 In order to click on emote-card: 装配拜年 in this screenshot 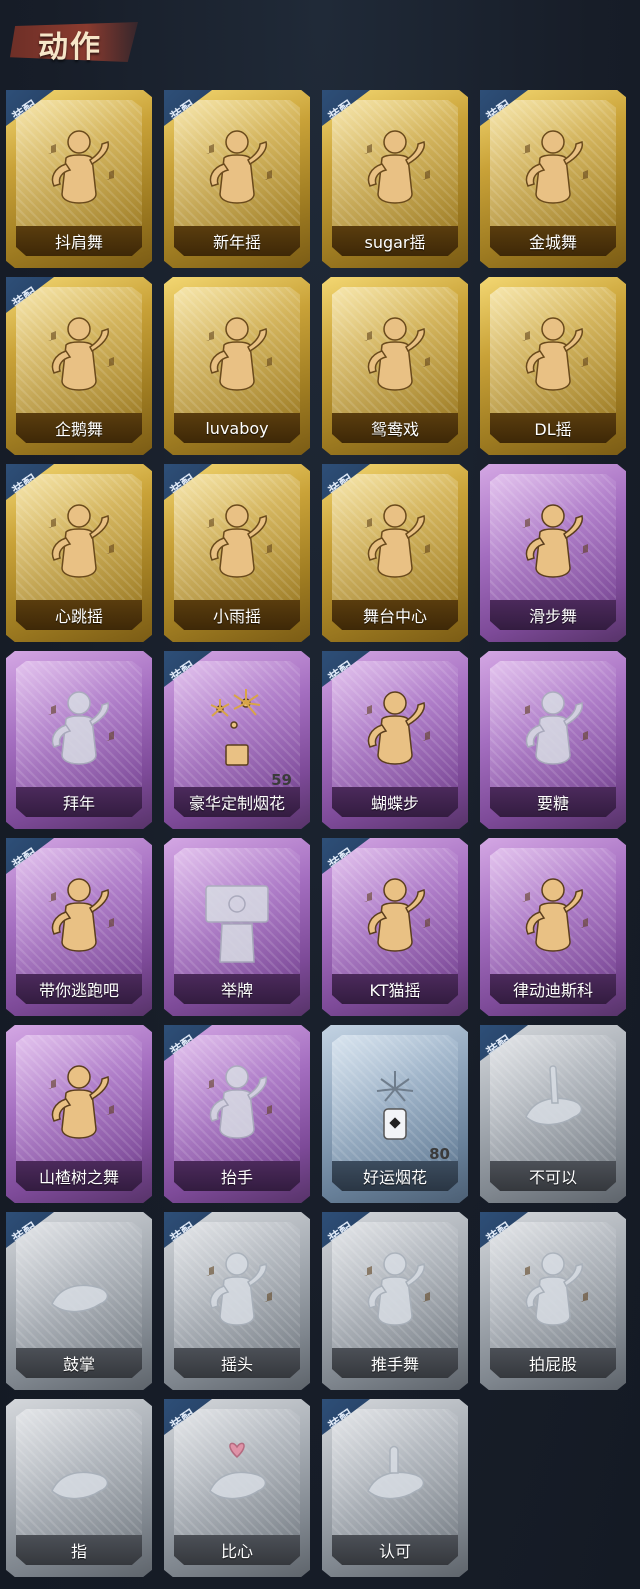, I will do `click(79, 740)`.